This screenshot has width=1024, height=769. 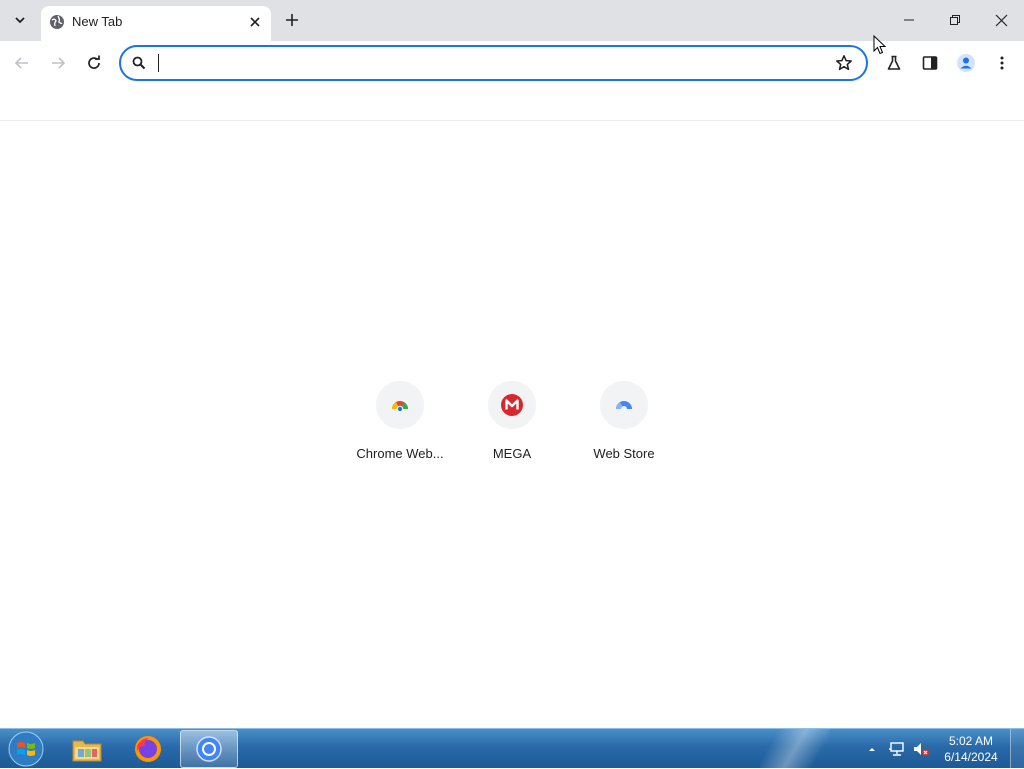 I want to click on arrow-right-icon, so click(x=59, y=63).